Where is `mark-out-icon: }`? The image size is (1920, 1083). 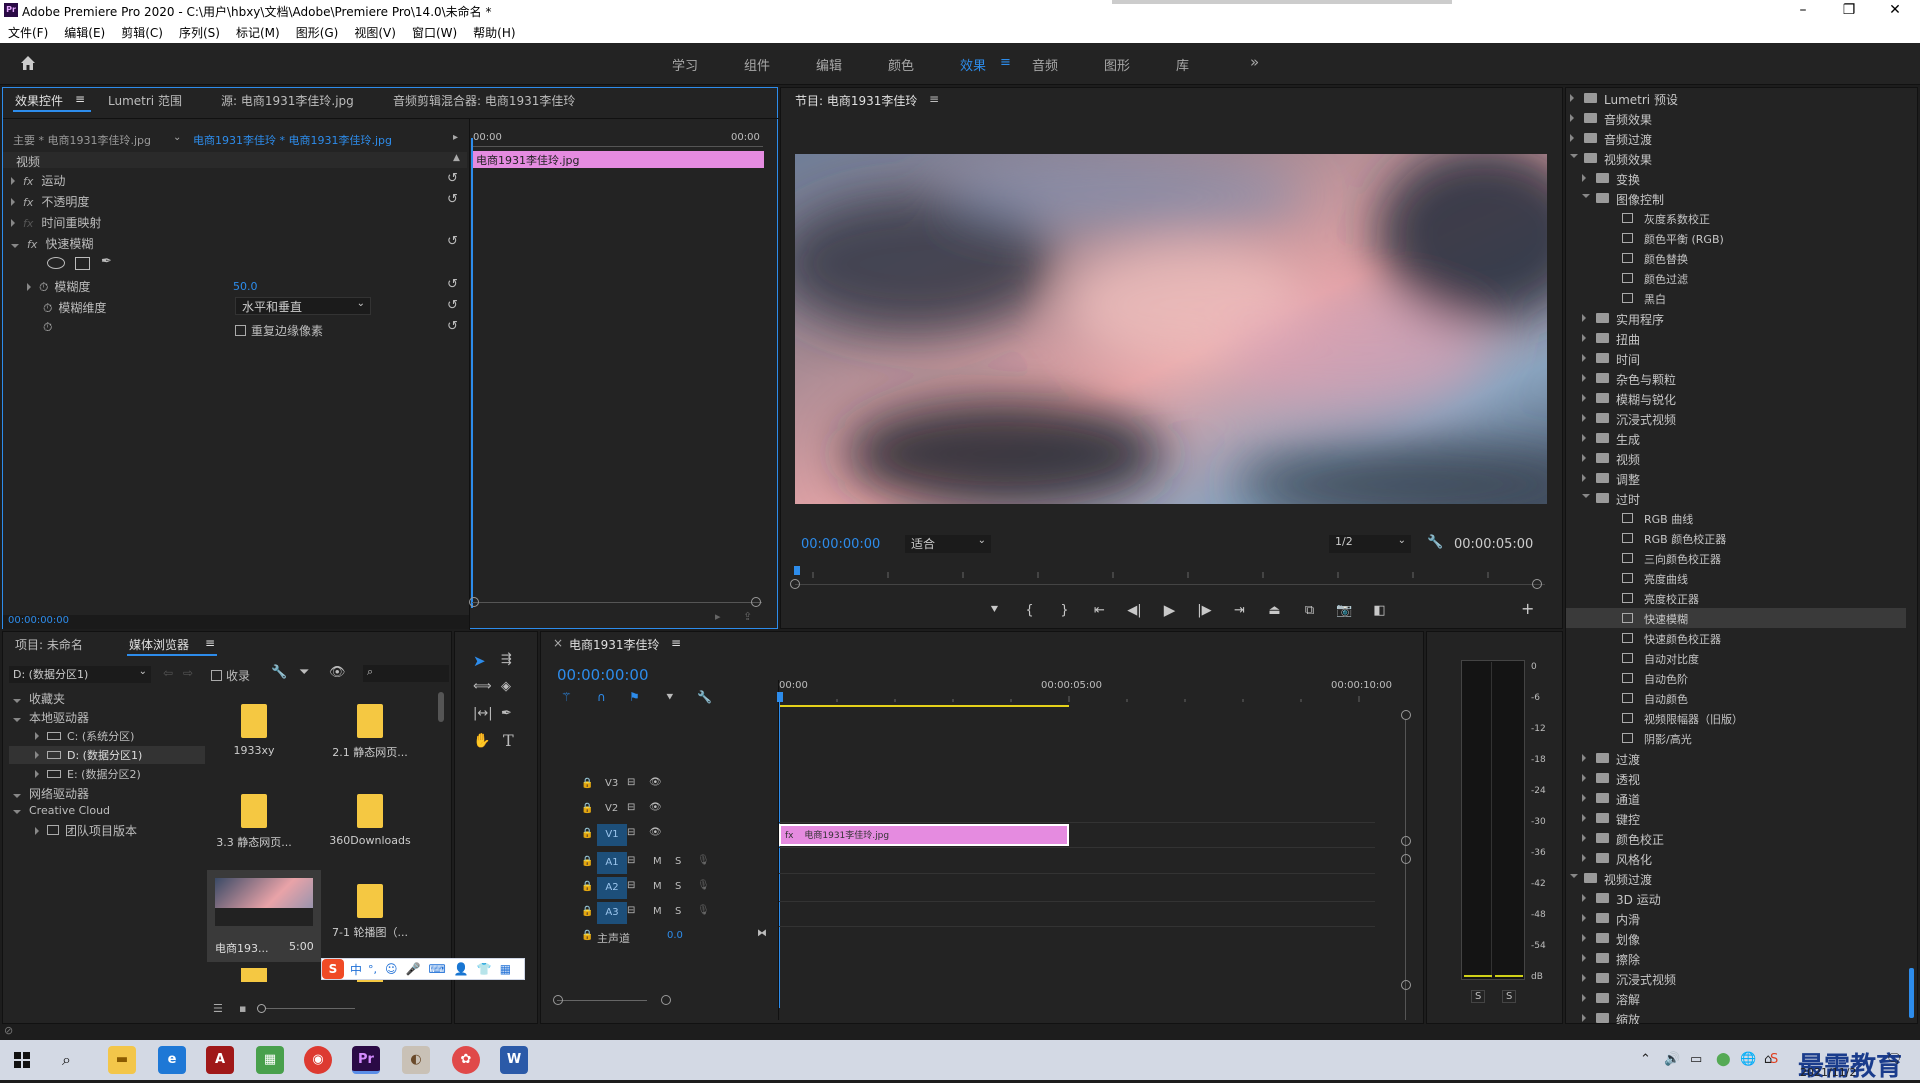
mark-out-icon: } is located at coordinates (1064, 610).